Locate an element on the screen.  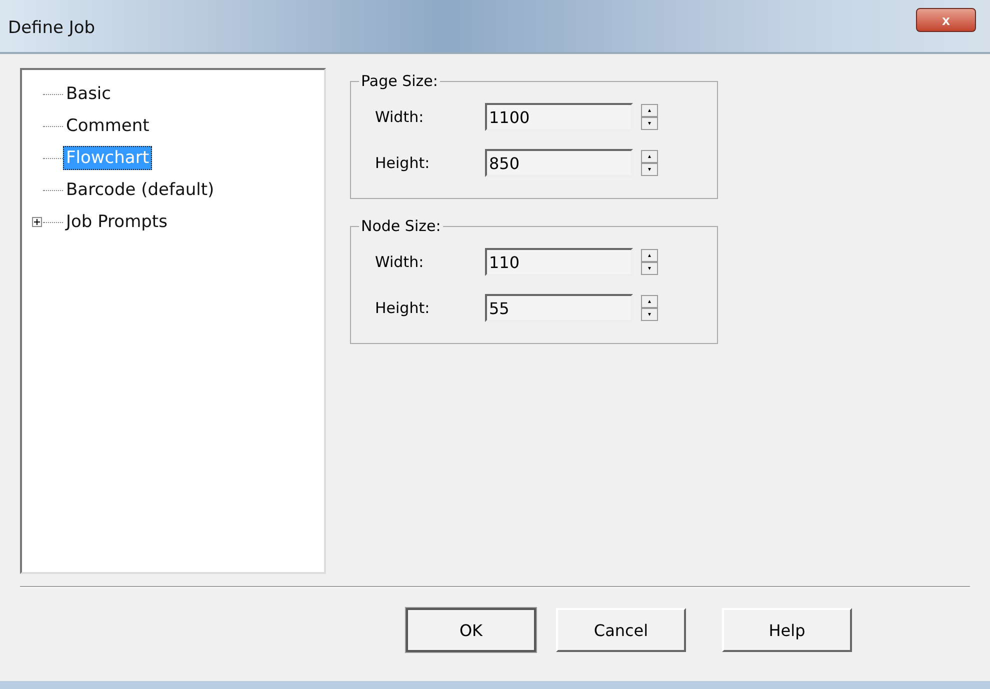
expand-icon is located at coordinates (37, 222).